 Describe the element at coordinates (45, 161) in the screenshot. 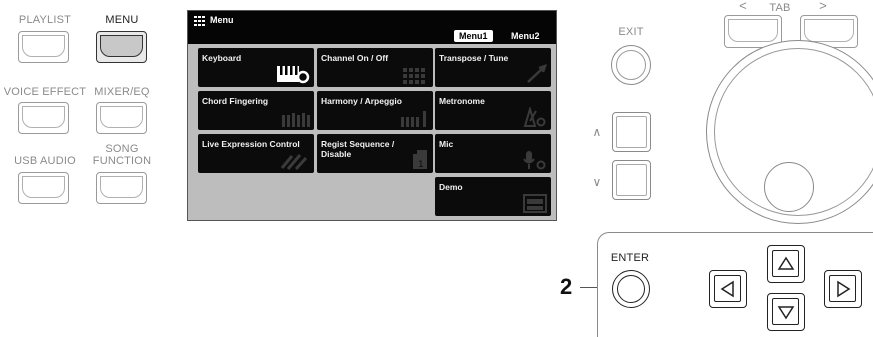

I see `usb-audio-label: USB AUDIO` at that location.